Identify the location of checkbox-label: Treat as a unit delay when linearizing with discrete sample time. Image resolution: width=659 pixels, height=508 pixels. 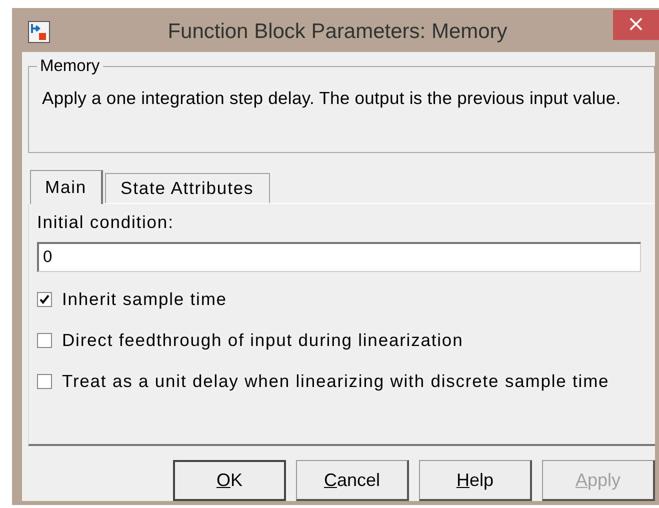
(336, 381).